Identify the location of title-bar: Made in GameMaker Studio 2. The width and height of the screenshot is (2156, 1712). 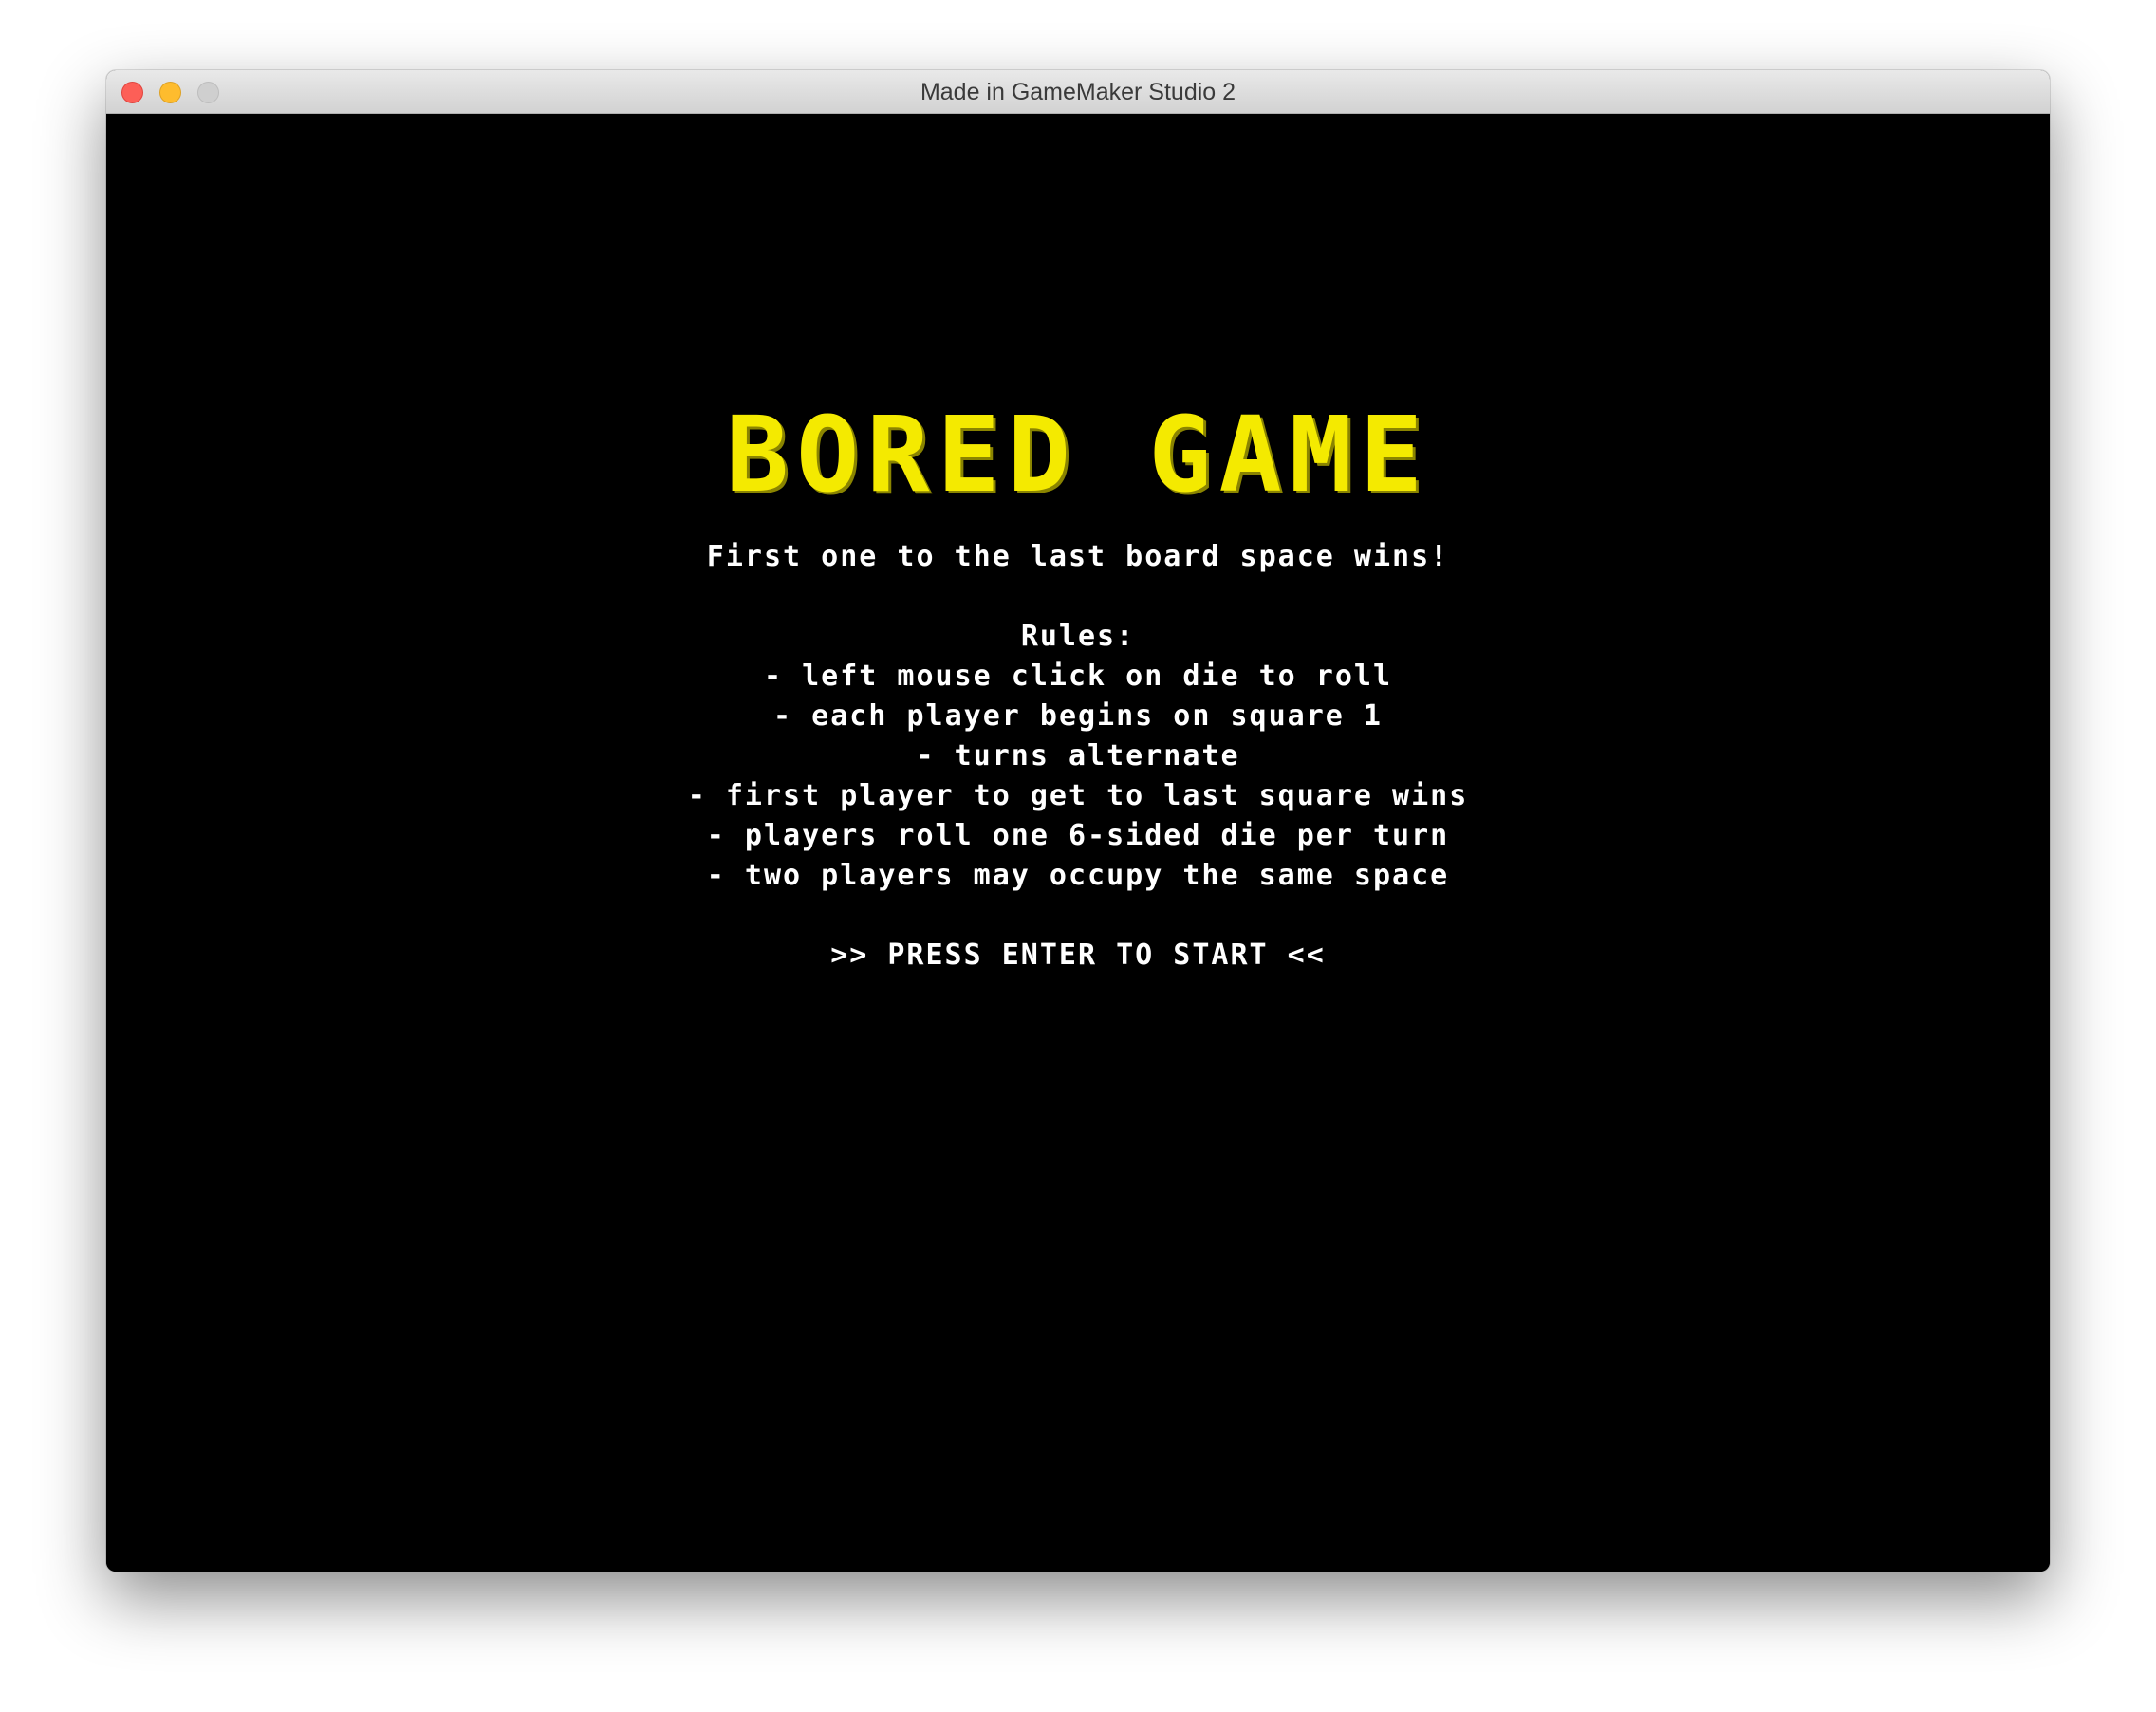
(1078, 92).